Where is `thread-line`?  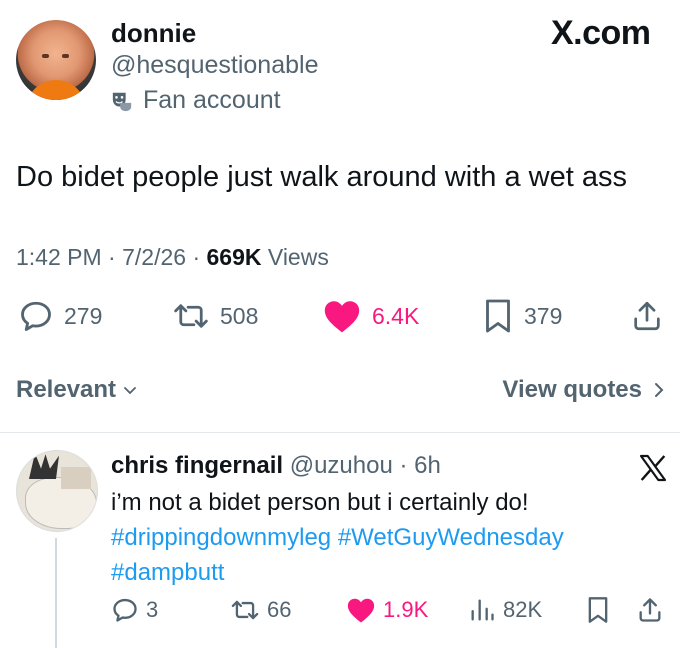 thread-line is located at coordinates (56, 593).